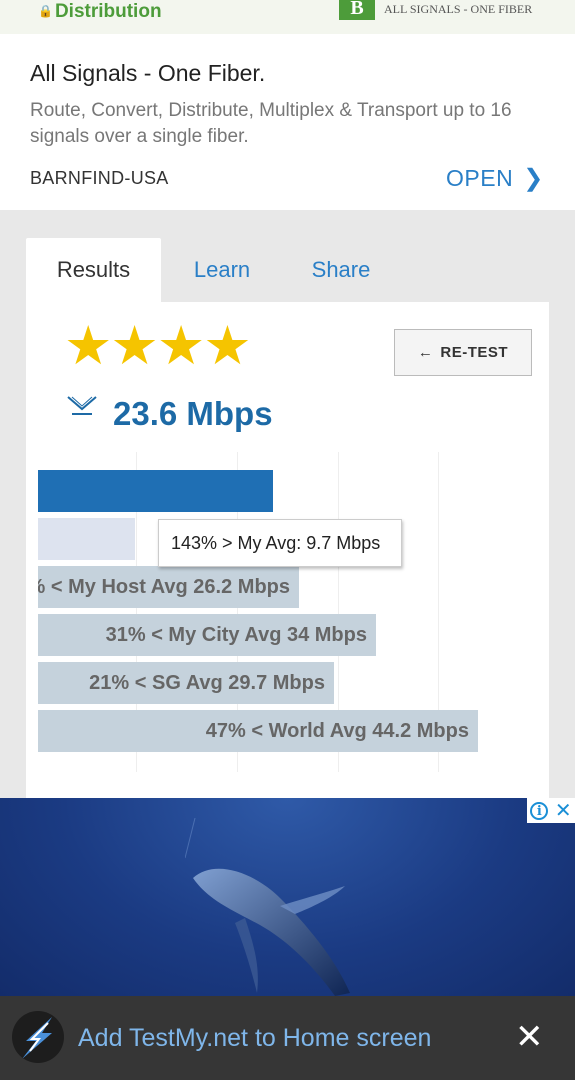 This screenshot has height=1080, width=575. What do you see at coordinates (337, 731) in the screenshot?
I see `bar-label: 47% < World Avg 44.2 Mbps` at bounding box center [337, 731].